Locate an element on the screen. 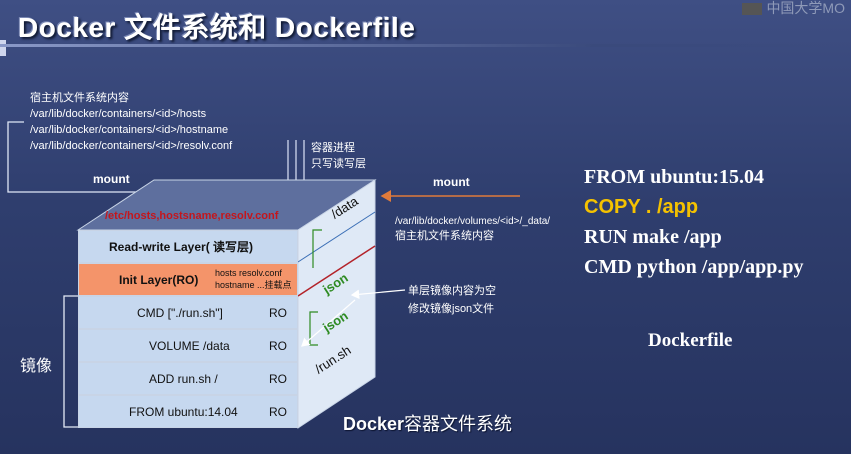 The width and height of the screenshot is (851, 454). caption-rest: 容器文件系统 is located at coordinates (458, 424).